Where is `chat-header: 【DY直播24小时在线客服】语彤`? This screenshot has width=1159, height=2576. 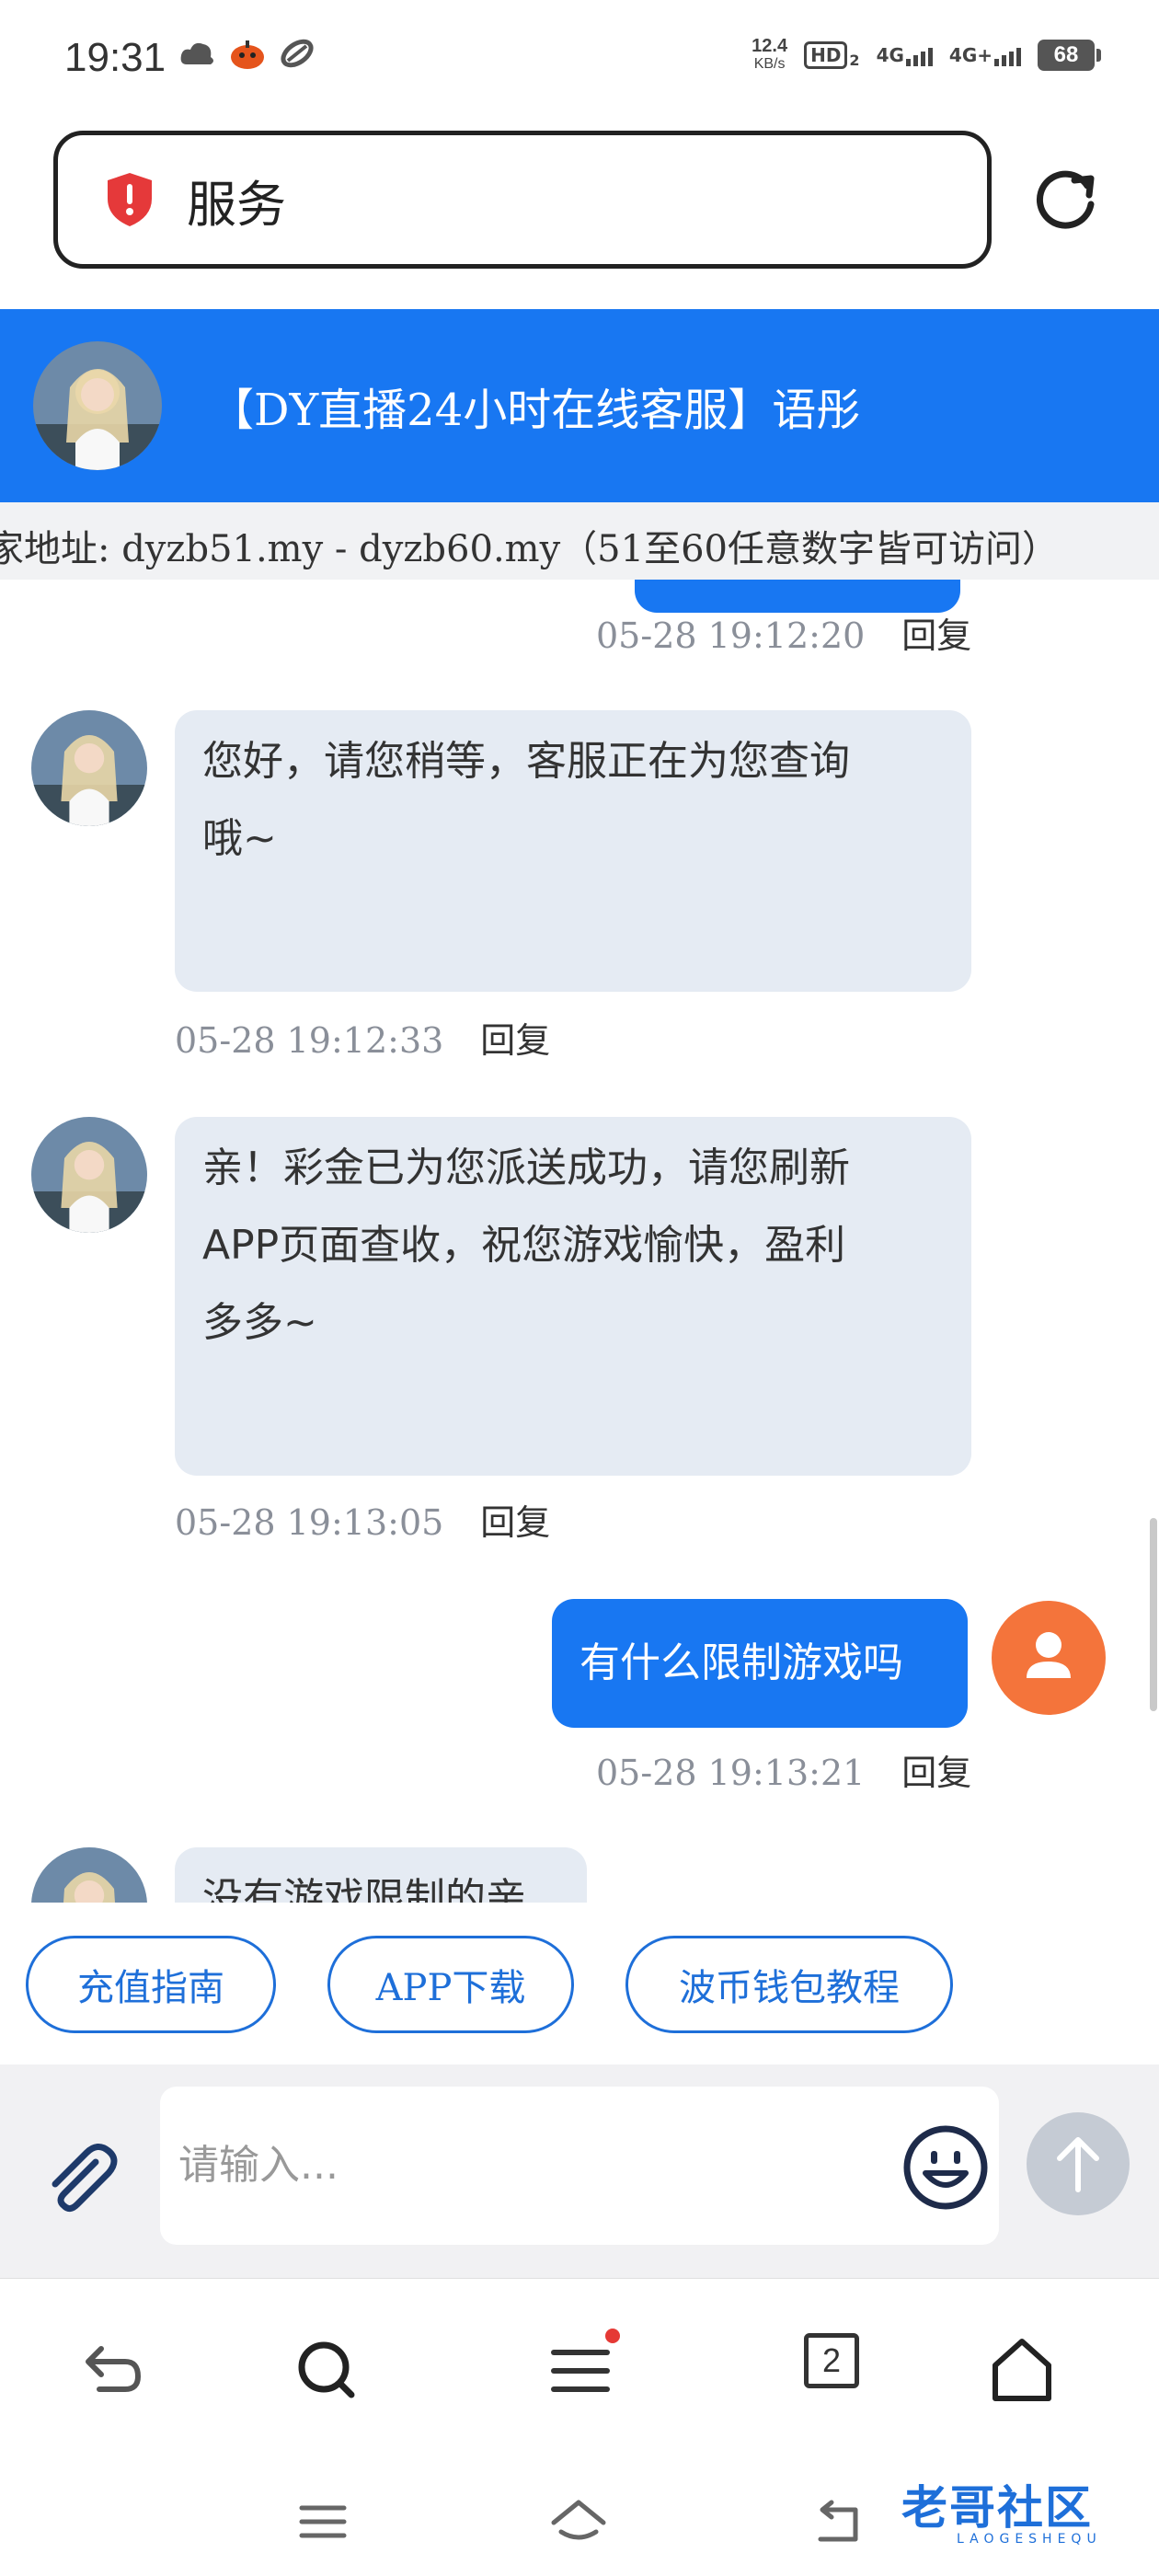
chat-header: 【DY直播24小时在线客服】语彤 is located at coordinates (579, 405).